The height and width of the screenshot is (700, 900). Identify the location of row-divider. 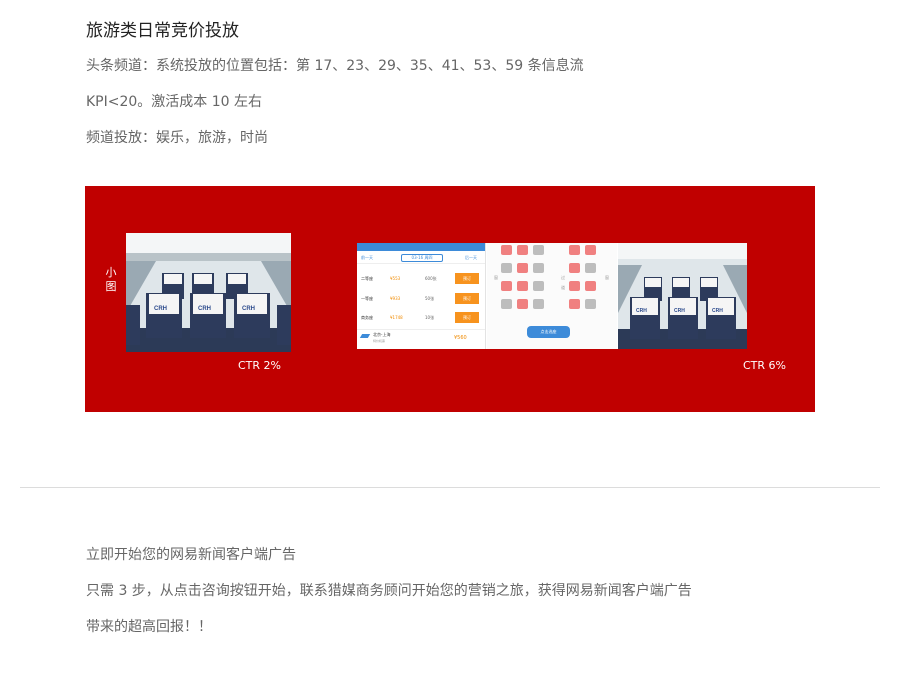
(421, 329).